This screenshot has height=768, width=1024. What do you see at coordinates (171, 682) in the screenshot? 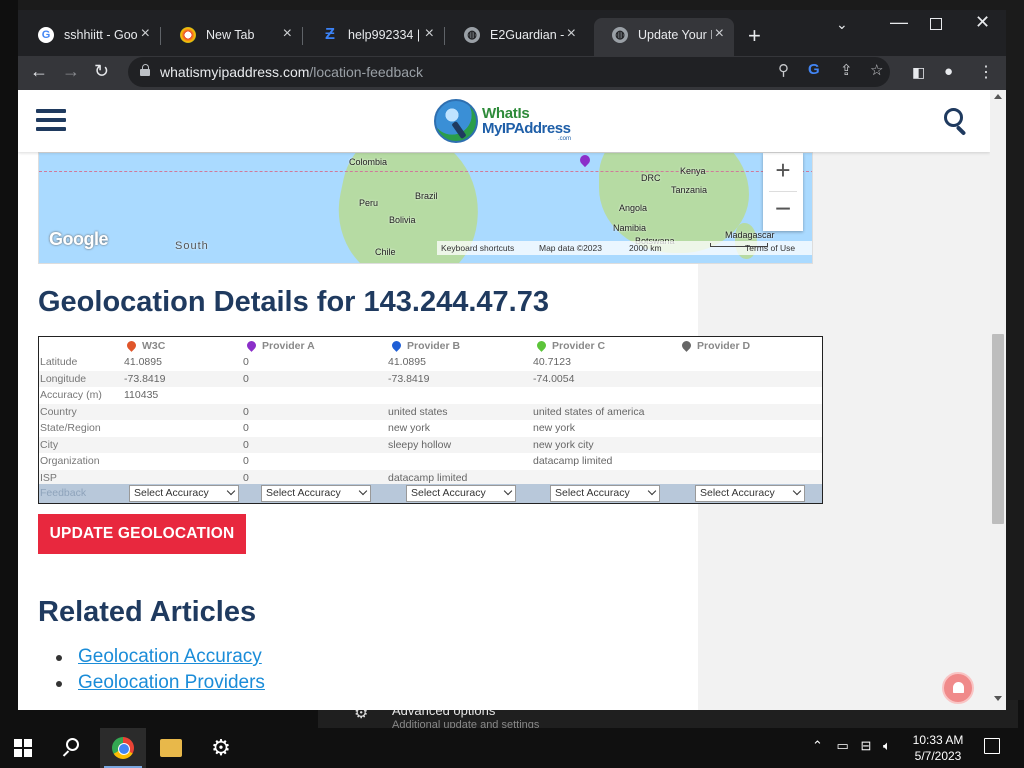
I see `geolocation-providers-link: Geolocation Providers` at bounding box center [171, 682].